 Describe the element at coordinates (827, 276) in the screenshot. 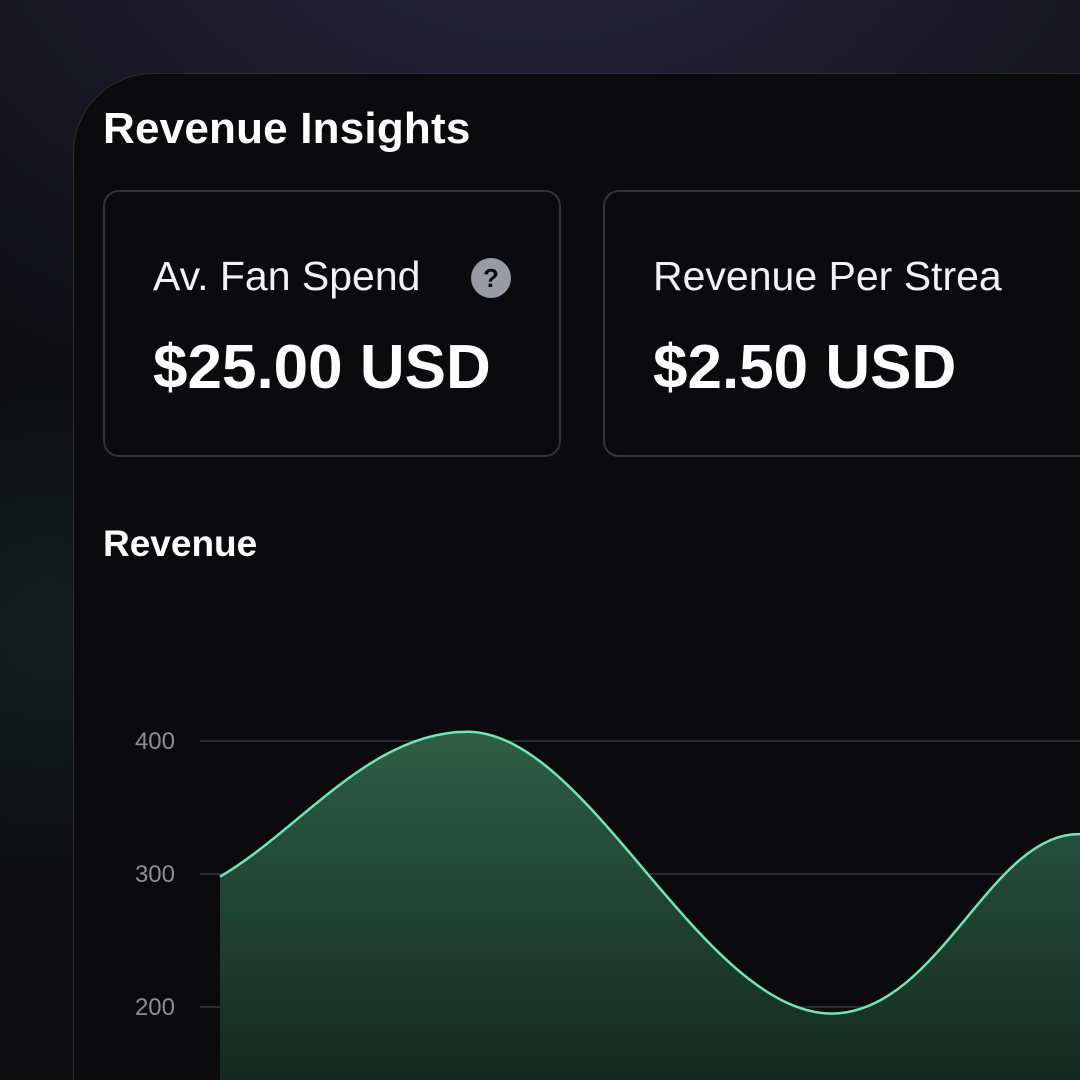

I see `revenue-per-stream-label: Revenue Per Strea` at that location.